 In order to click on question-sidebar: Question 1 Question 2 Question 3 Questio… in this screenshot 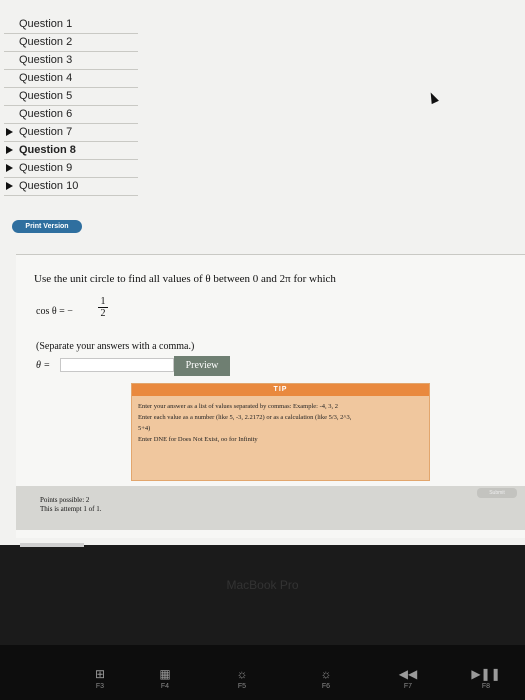, I will do `click(71, 106)`.